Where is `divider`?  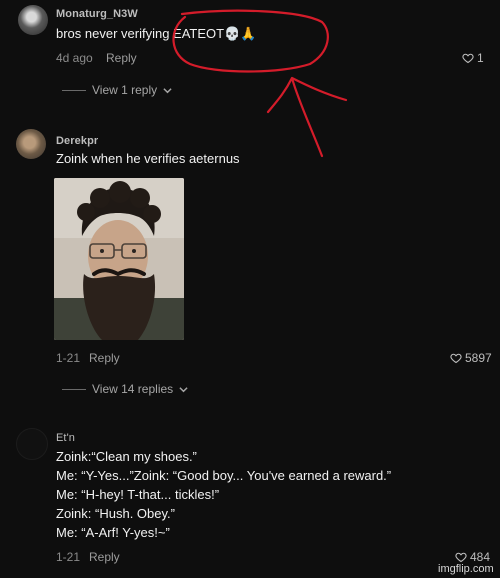
divider is located at coordinates (74, 389).